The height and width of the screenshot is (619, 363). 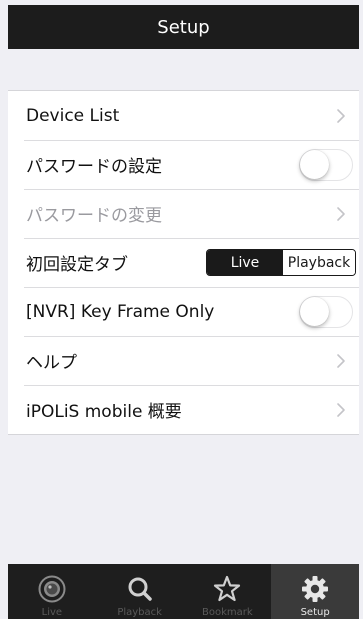 I want to click on page-title: Setup, so click(x=183, y=27).